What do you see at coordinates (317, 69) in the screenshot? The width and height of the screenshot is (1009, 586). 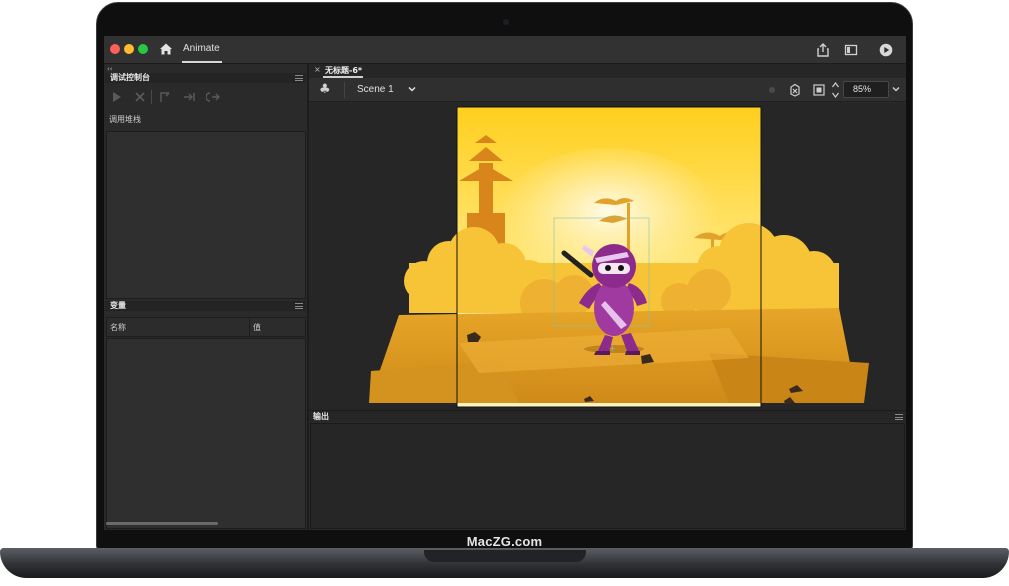 I see `close-tab-icon: ×` at bounding box center [317, 69].